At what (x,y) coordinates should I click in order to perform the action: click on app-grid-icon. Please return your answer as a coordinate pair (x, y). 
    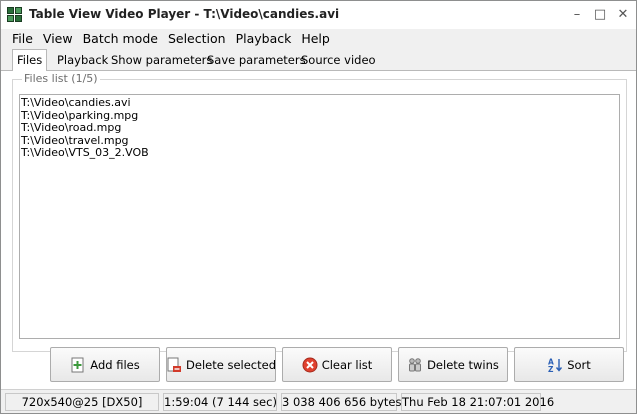
    Looking at the image, I should click on (14, 14).